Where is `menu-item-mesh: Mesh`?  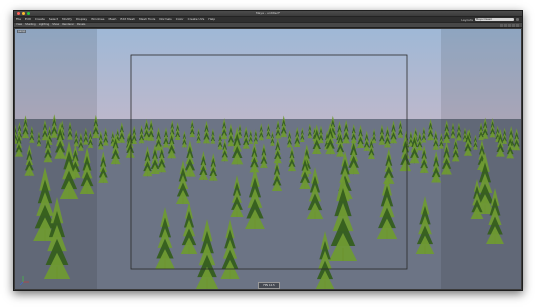 menu-item-mesh: Mesh is located at coordinates (113, 19).